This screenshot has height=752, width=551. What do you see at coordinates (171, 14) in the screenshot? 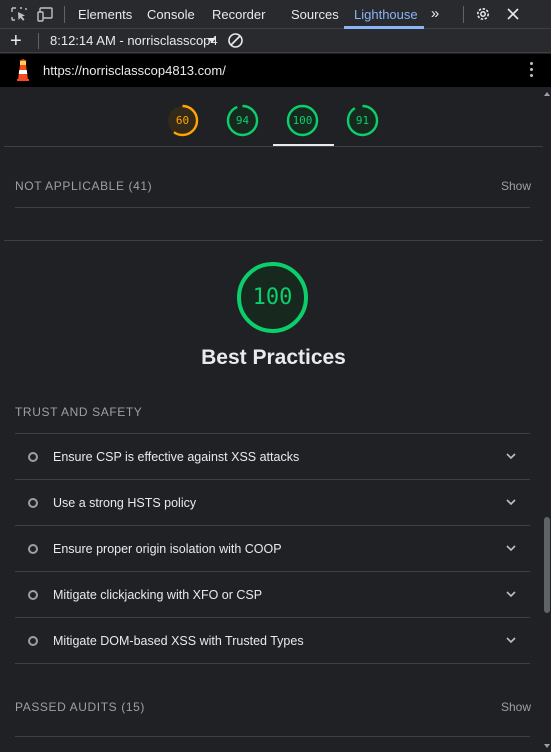
I see `tab-console: Console` at bounding box center [171, 14].